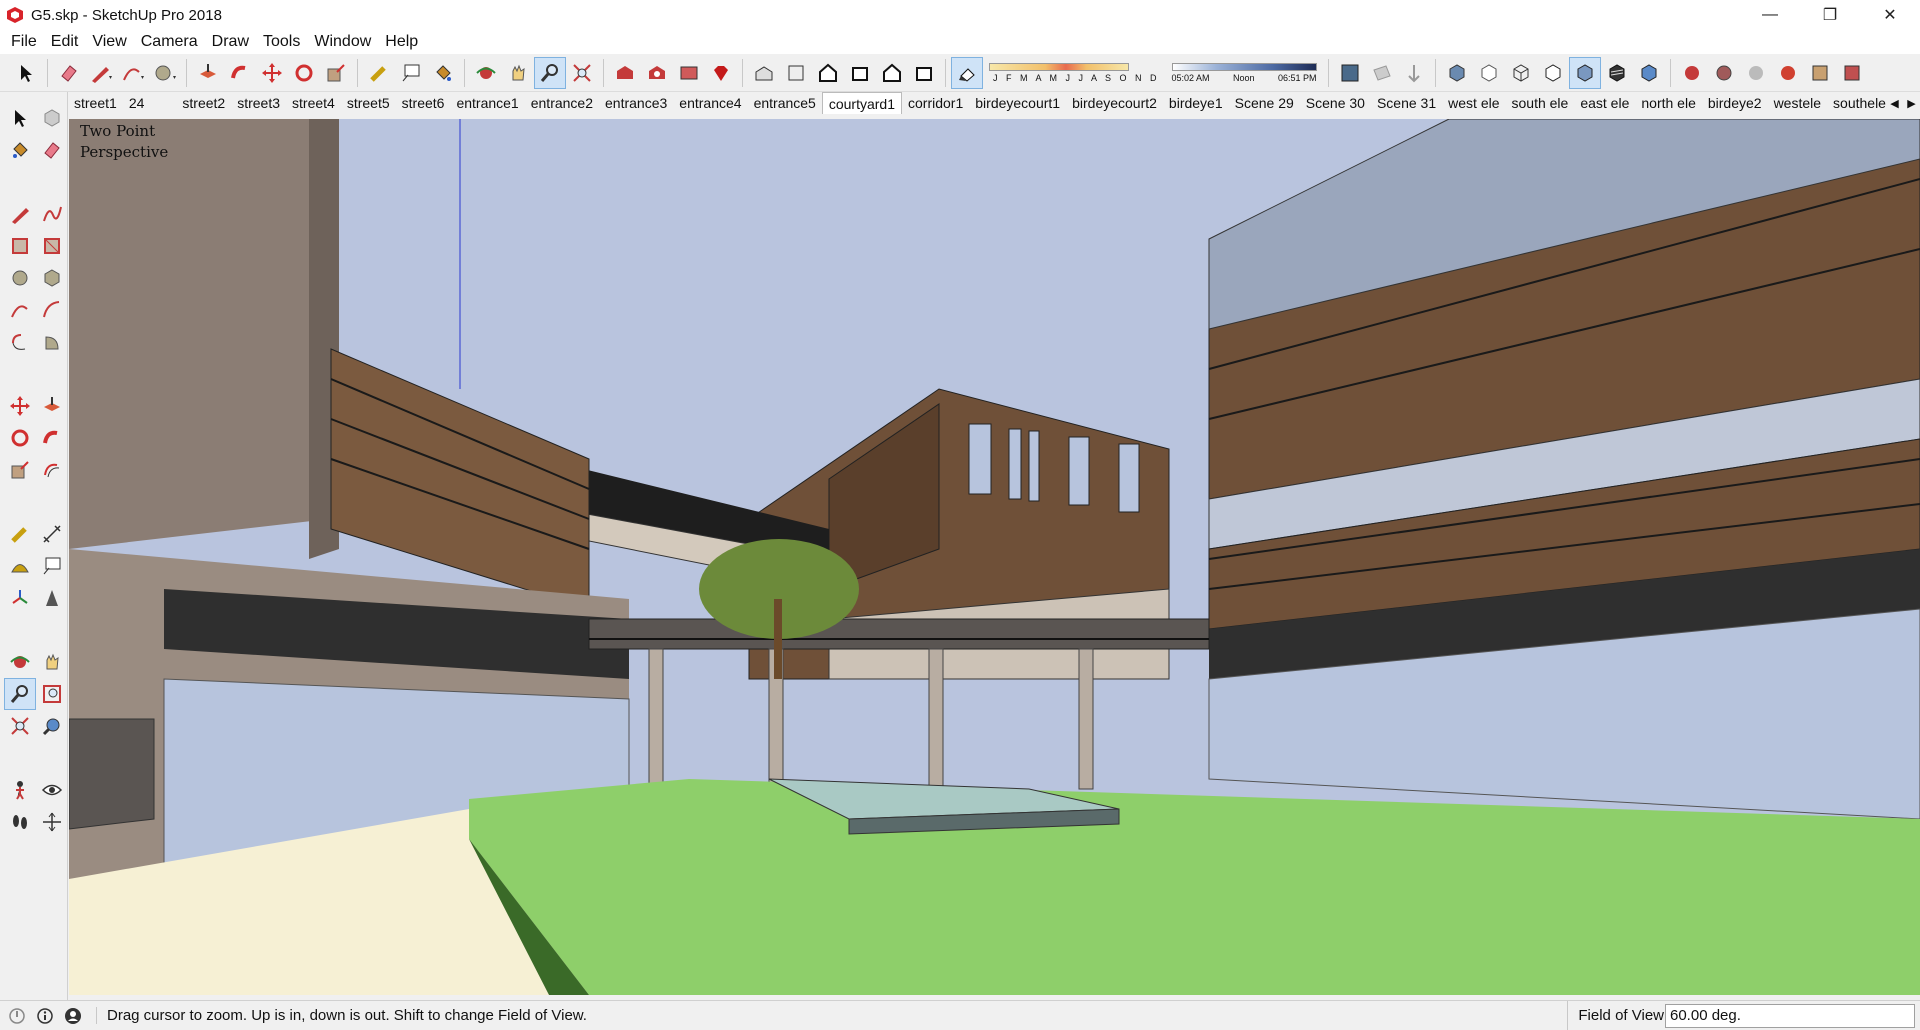  What do you see at coordinates (137, 103) in the screenshot?
I see `scene-tab-24: 24` at bounding box center [137, 103].